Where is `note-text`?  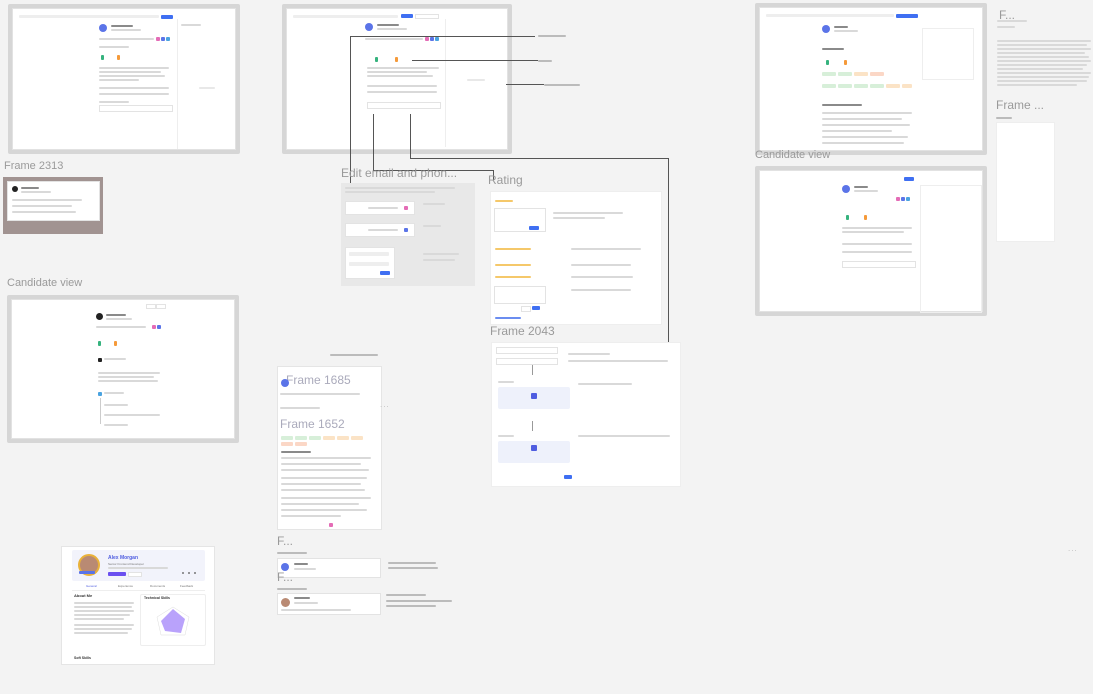
note-text is located at coordinates (873, 232).